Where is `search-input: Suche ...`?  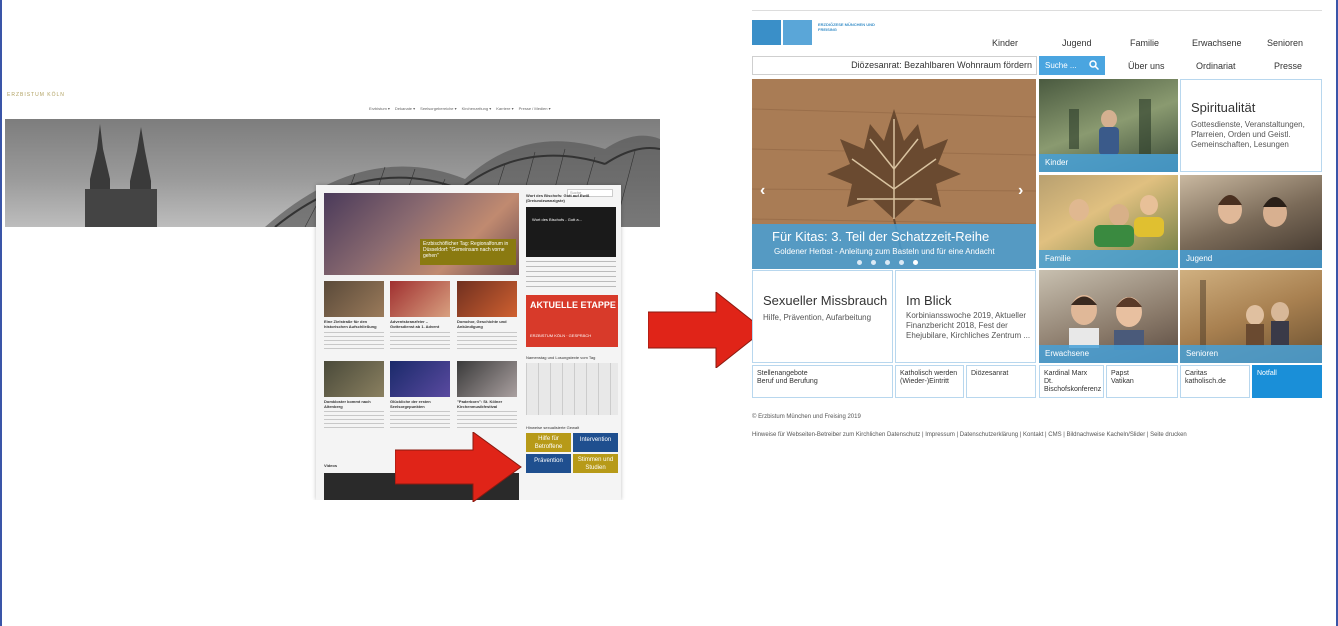
search-input: Suche ... is located at coordinates (1072, 65).